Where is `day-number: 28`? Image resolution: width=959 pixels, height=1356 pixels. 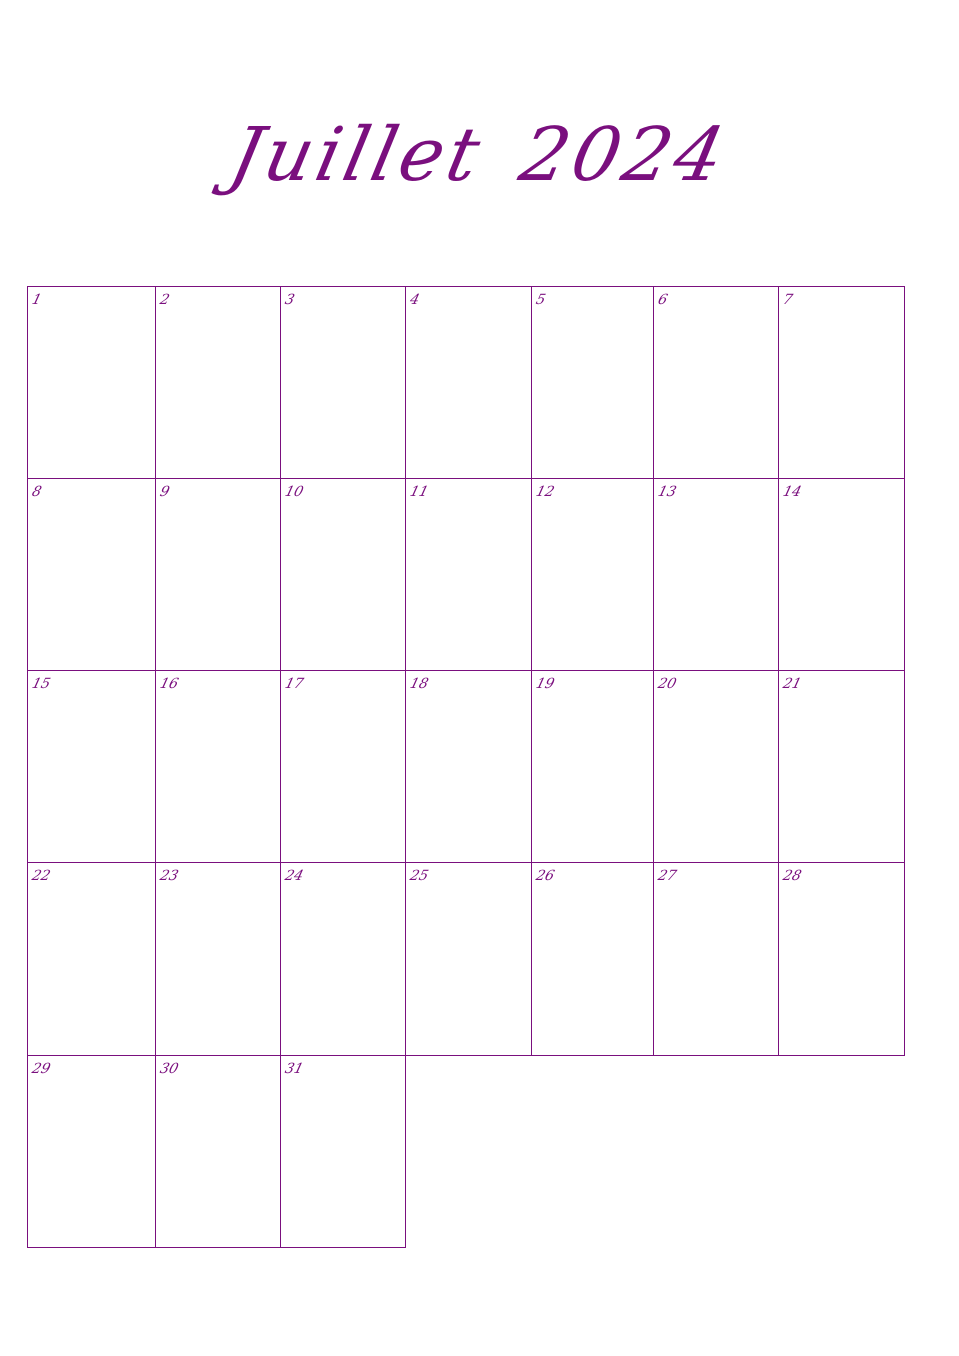 day-number: 28 is located at coordinates (792, 876).